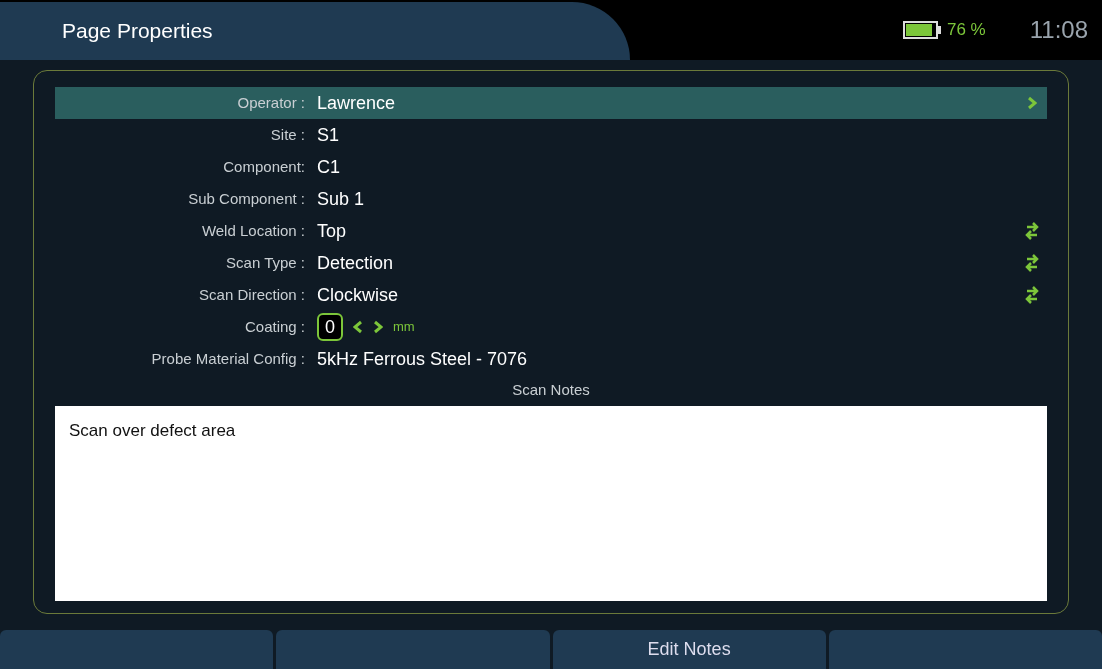 The width and height of the screenshot is (1102, 669). Describe the element at coordinates (358, 295) in the screenshot. I see `field-value: Clockwise` at that location.